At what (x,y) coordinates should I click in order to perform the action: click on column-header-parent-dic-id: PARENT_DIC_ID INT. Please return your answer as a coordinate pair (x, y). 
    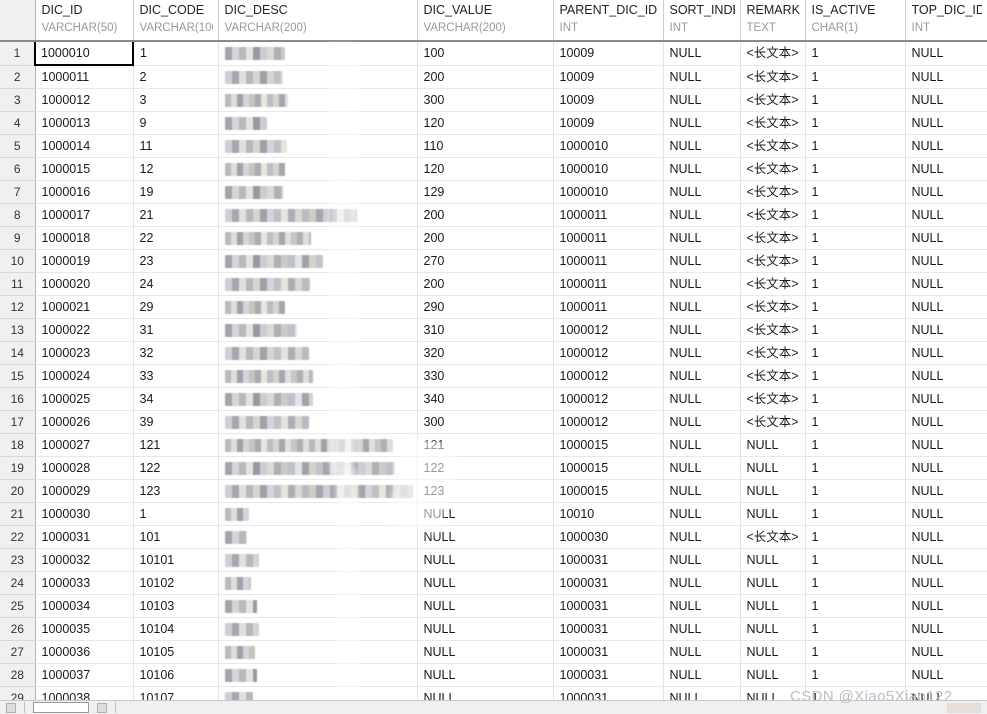
    Looking at the image, I should click on (608, 21).